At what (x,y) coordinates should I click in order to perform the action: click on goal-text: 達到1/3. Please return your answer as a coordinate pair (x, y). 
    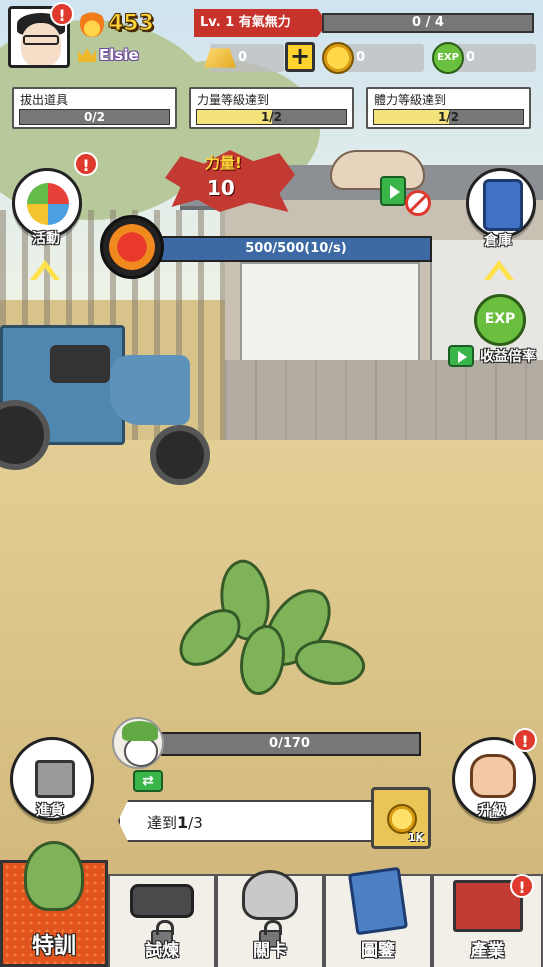
    Looking at the image, I should click on (175, 822).